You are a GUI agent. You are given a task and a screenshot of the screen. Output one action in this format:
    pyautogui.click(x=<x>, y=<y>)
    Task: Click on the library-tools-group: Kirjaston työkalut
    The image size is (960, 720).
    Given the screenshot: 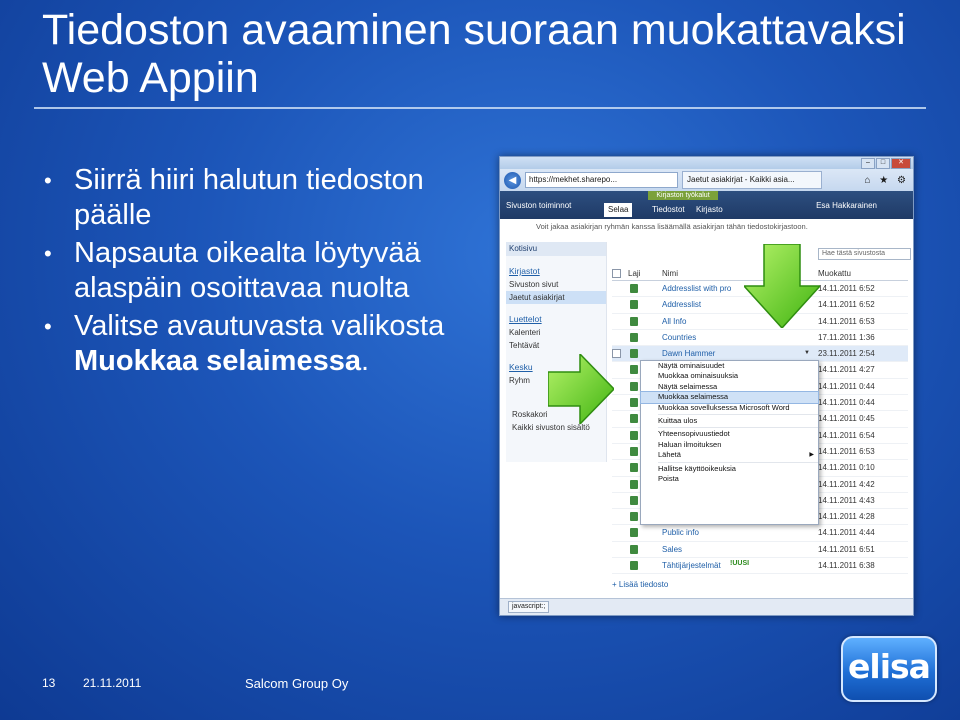 What is the action you would take?
    pyautogui.click(x=683, y=195)
    